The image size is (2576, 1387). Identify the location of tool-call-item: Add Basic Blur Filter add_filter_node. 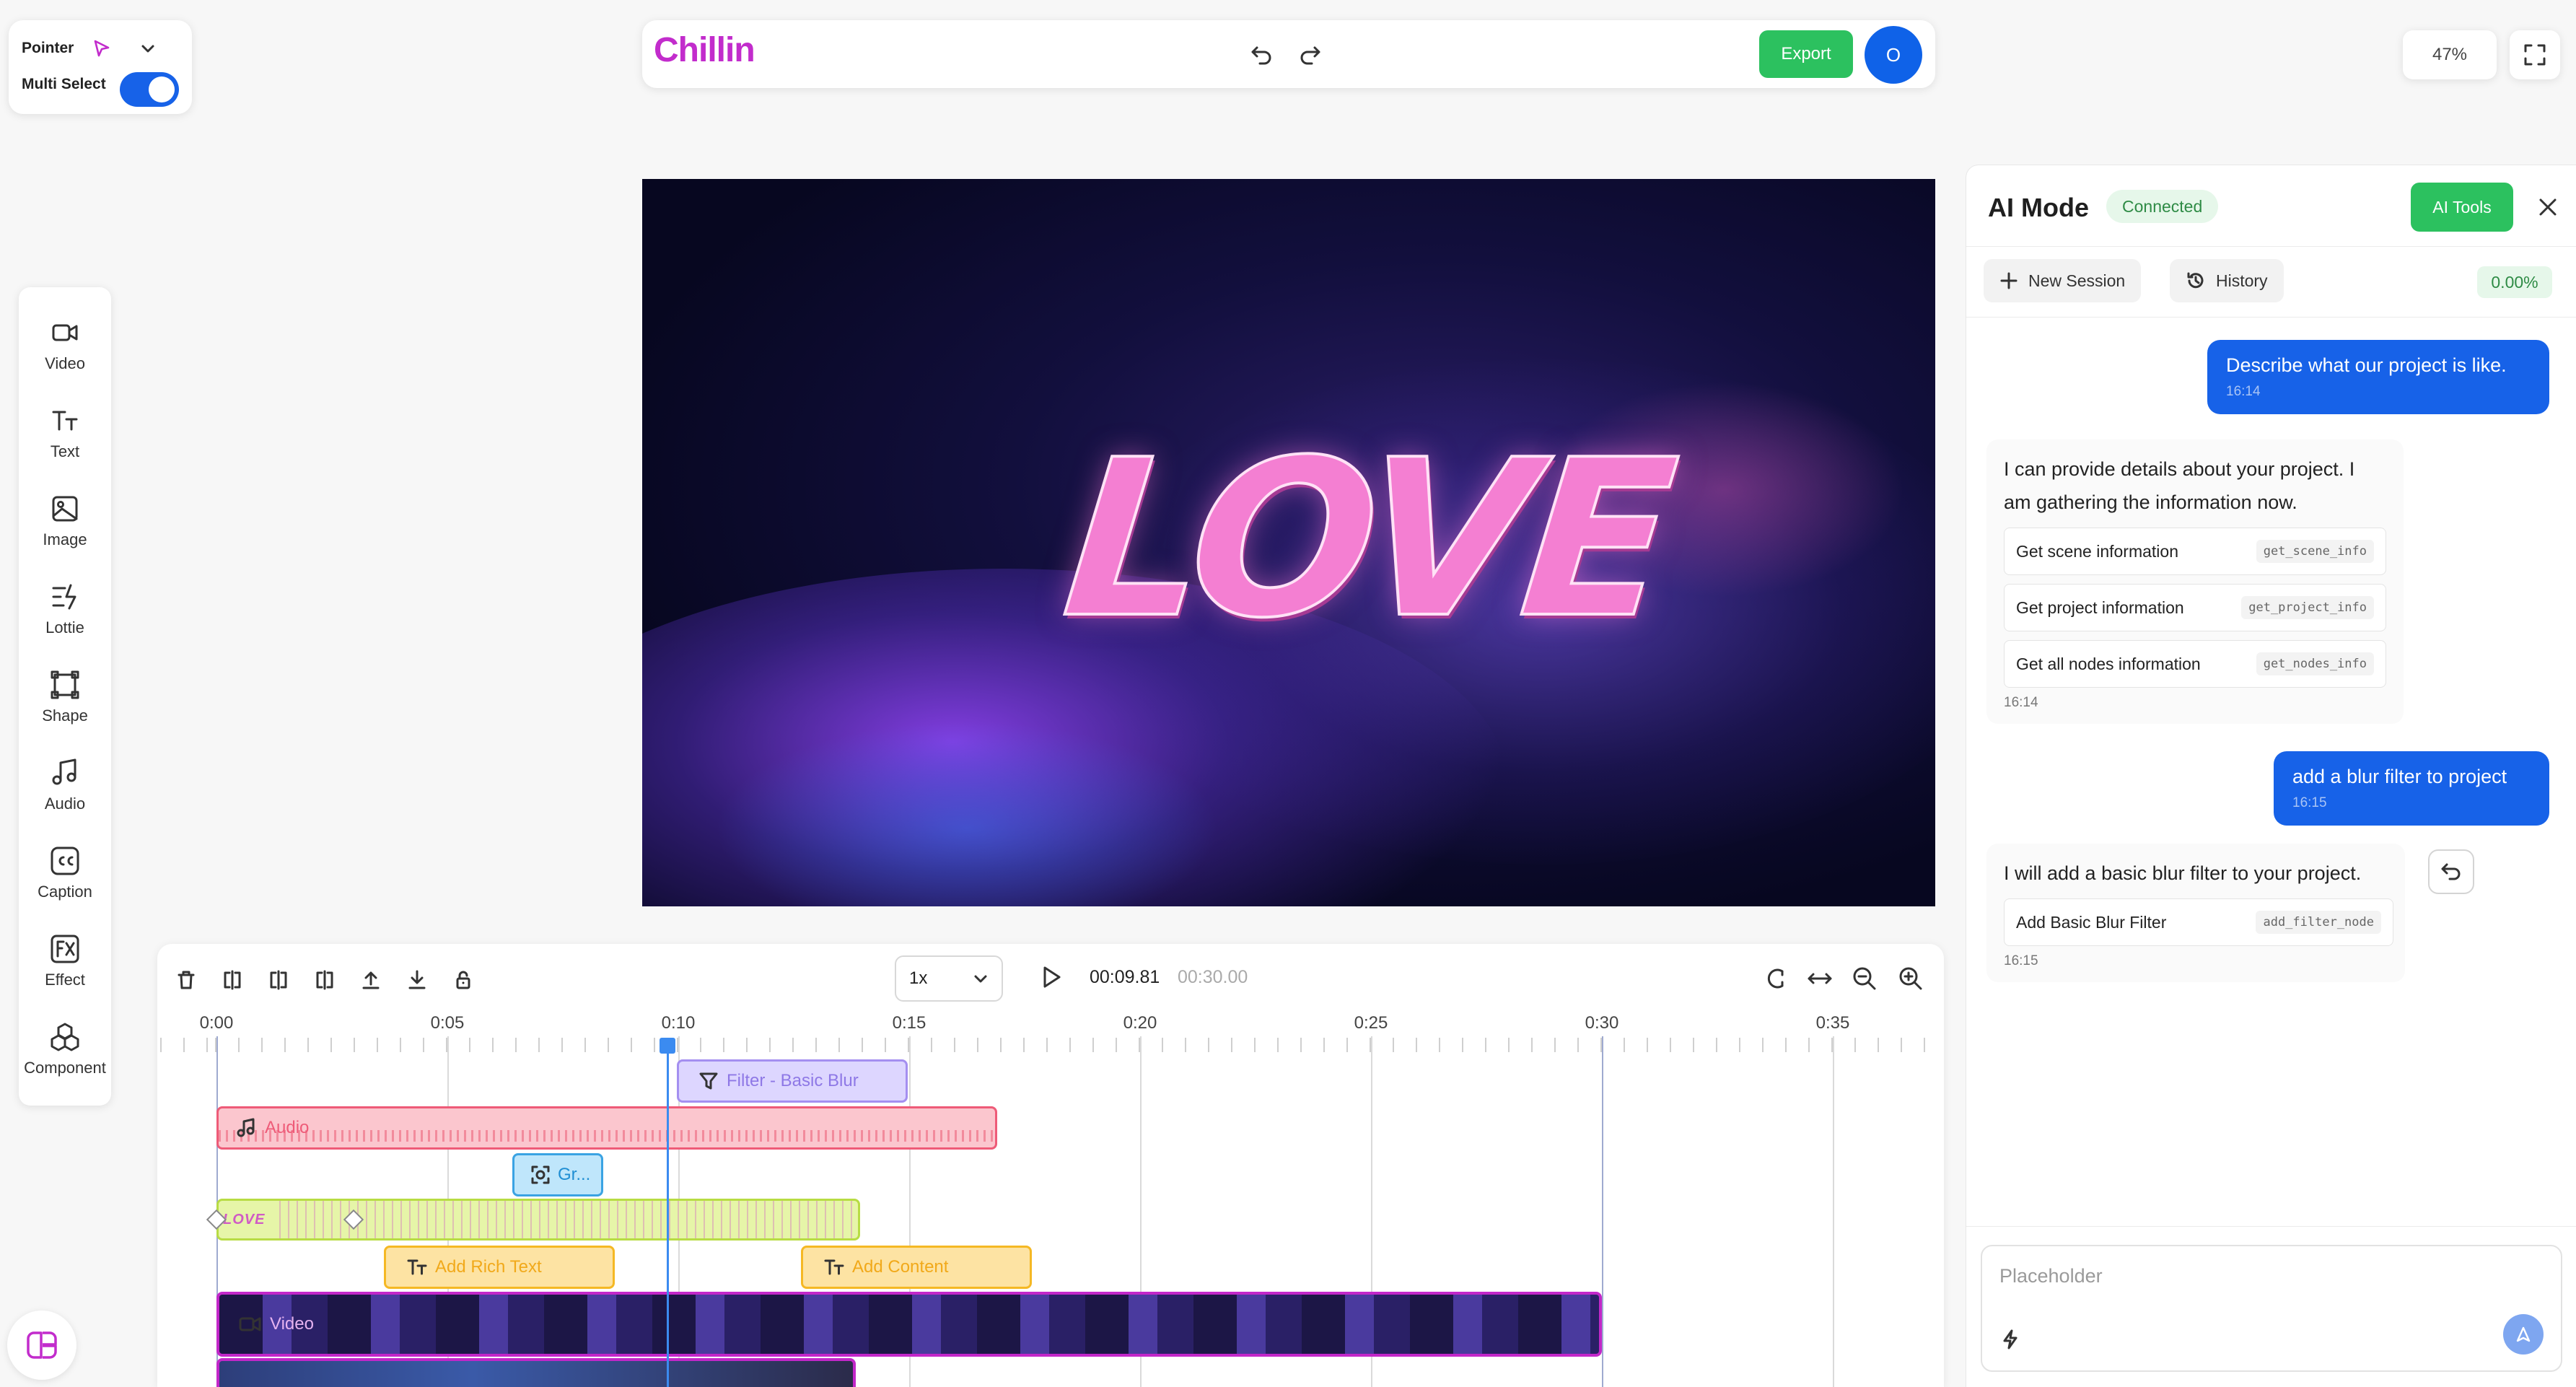
(2198, 922).